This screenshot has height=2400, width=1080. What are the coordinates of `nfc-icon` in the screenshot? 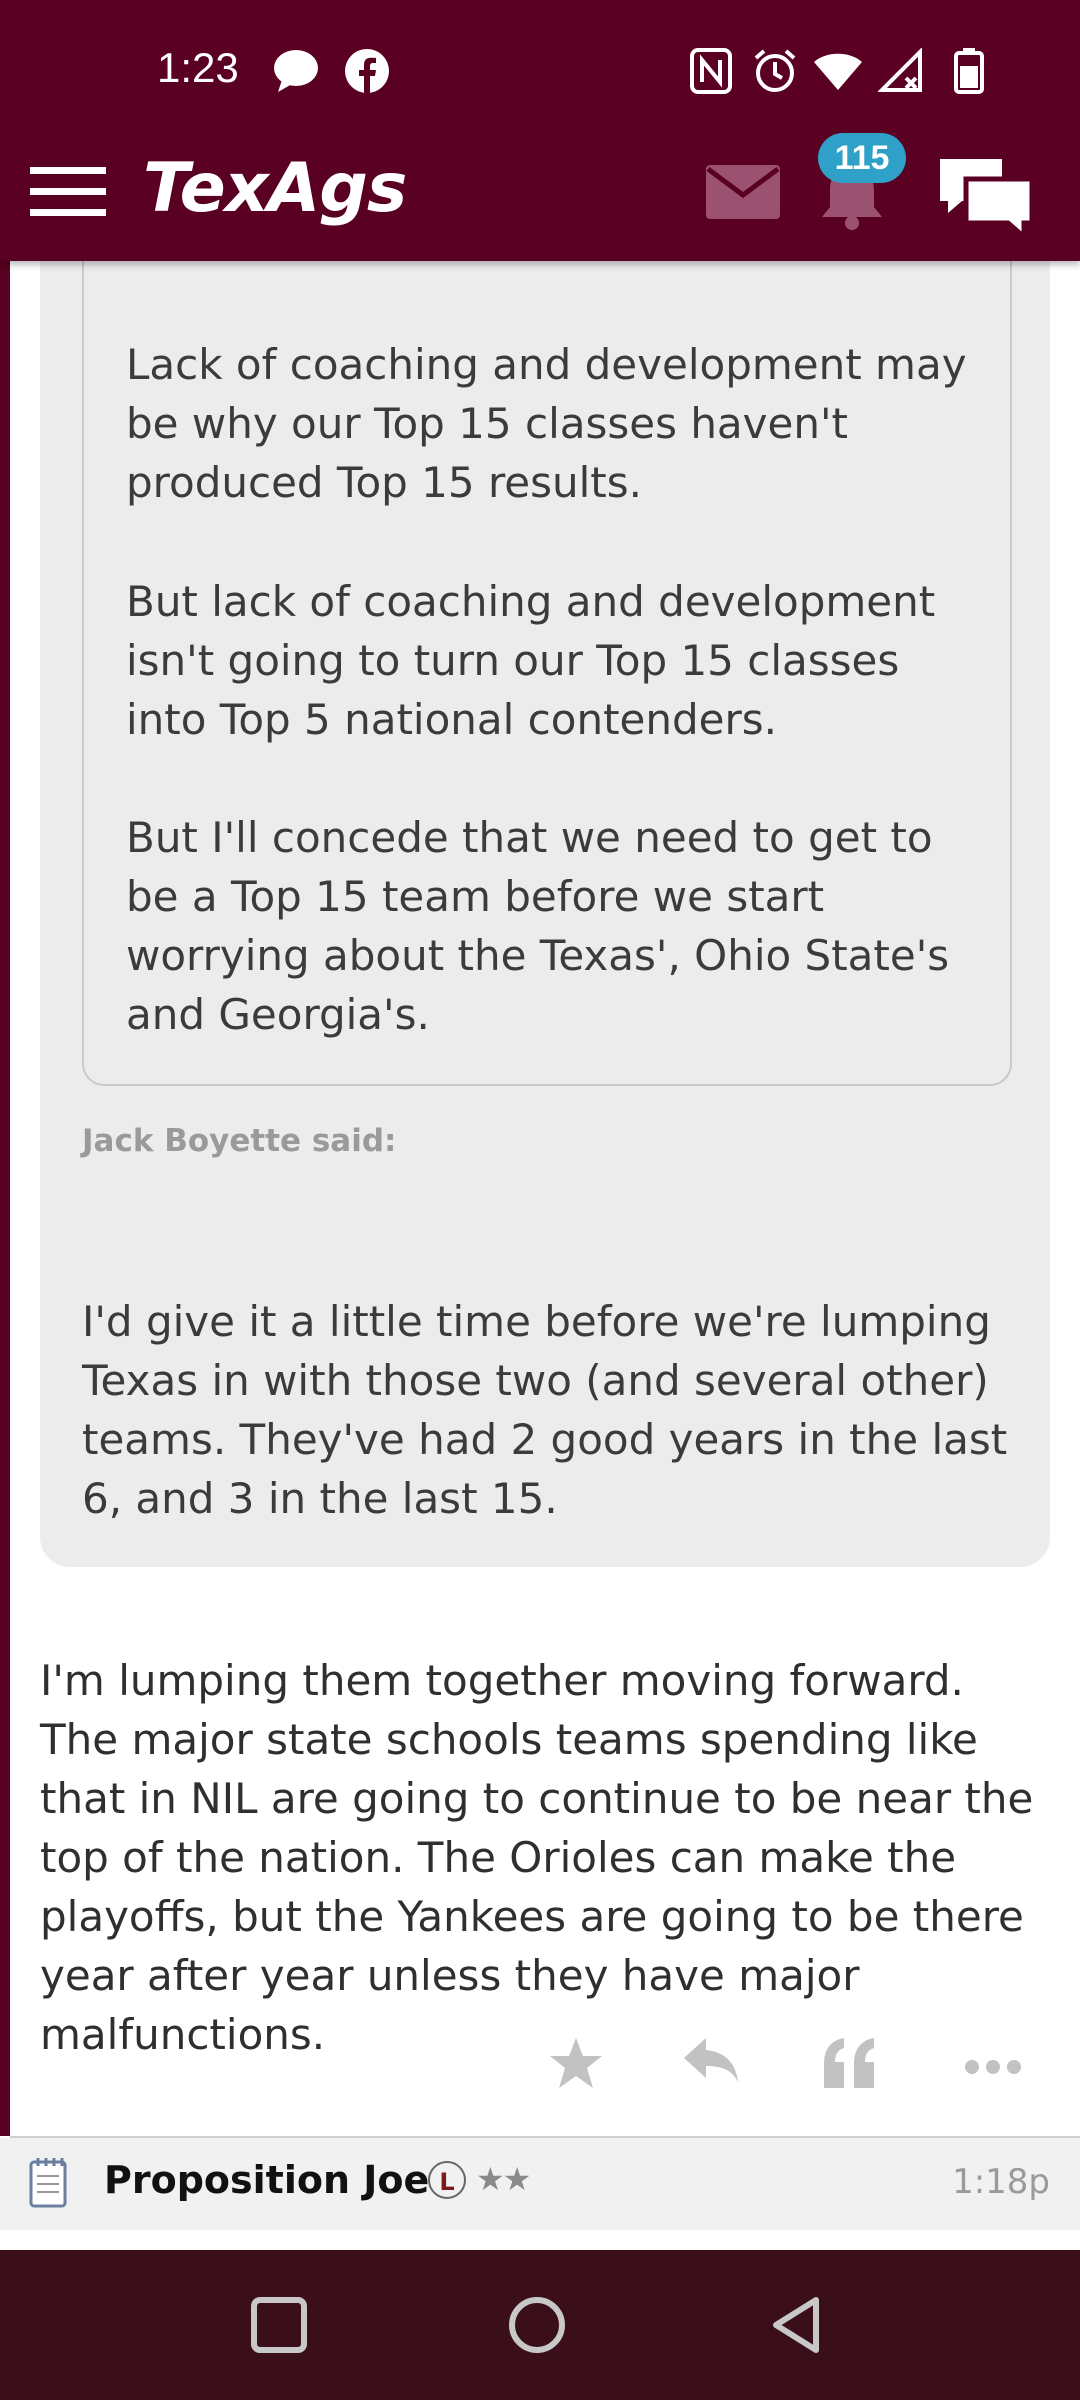 It's located at (711, 73).